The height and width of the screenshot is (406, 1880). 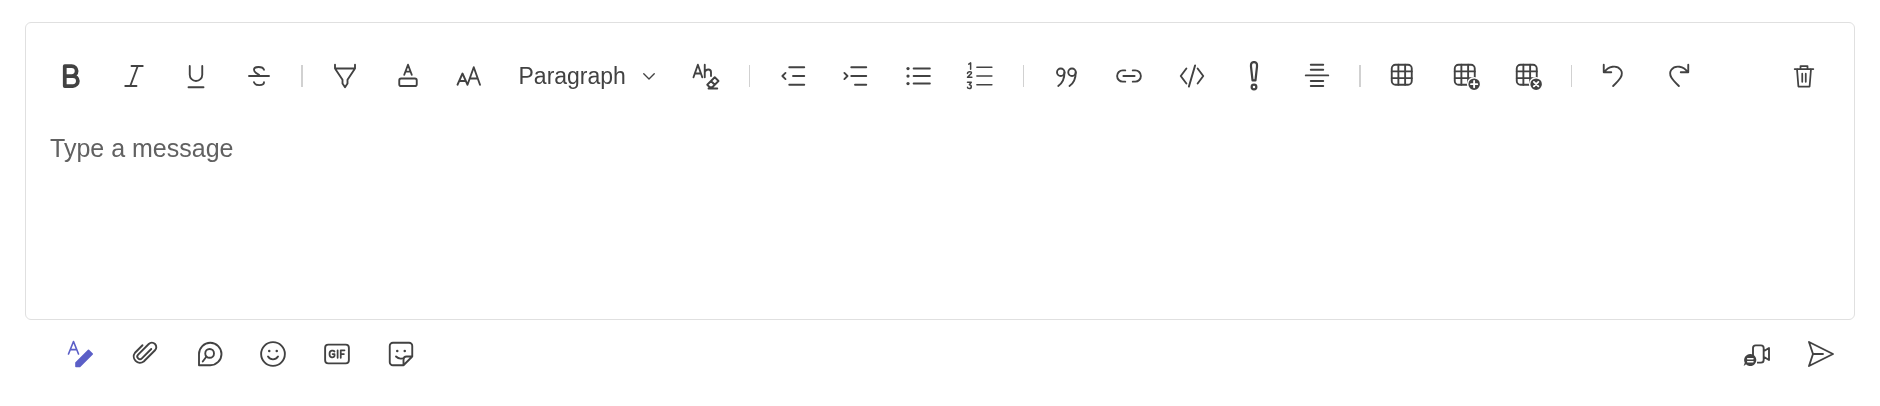 I want to click on sticker-icon, so click(x=401, y=354).